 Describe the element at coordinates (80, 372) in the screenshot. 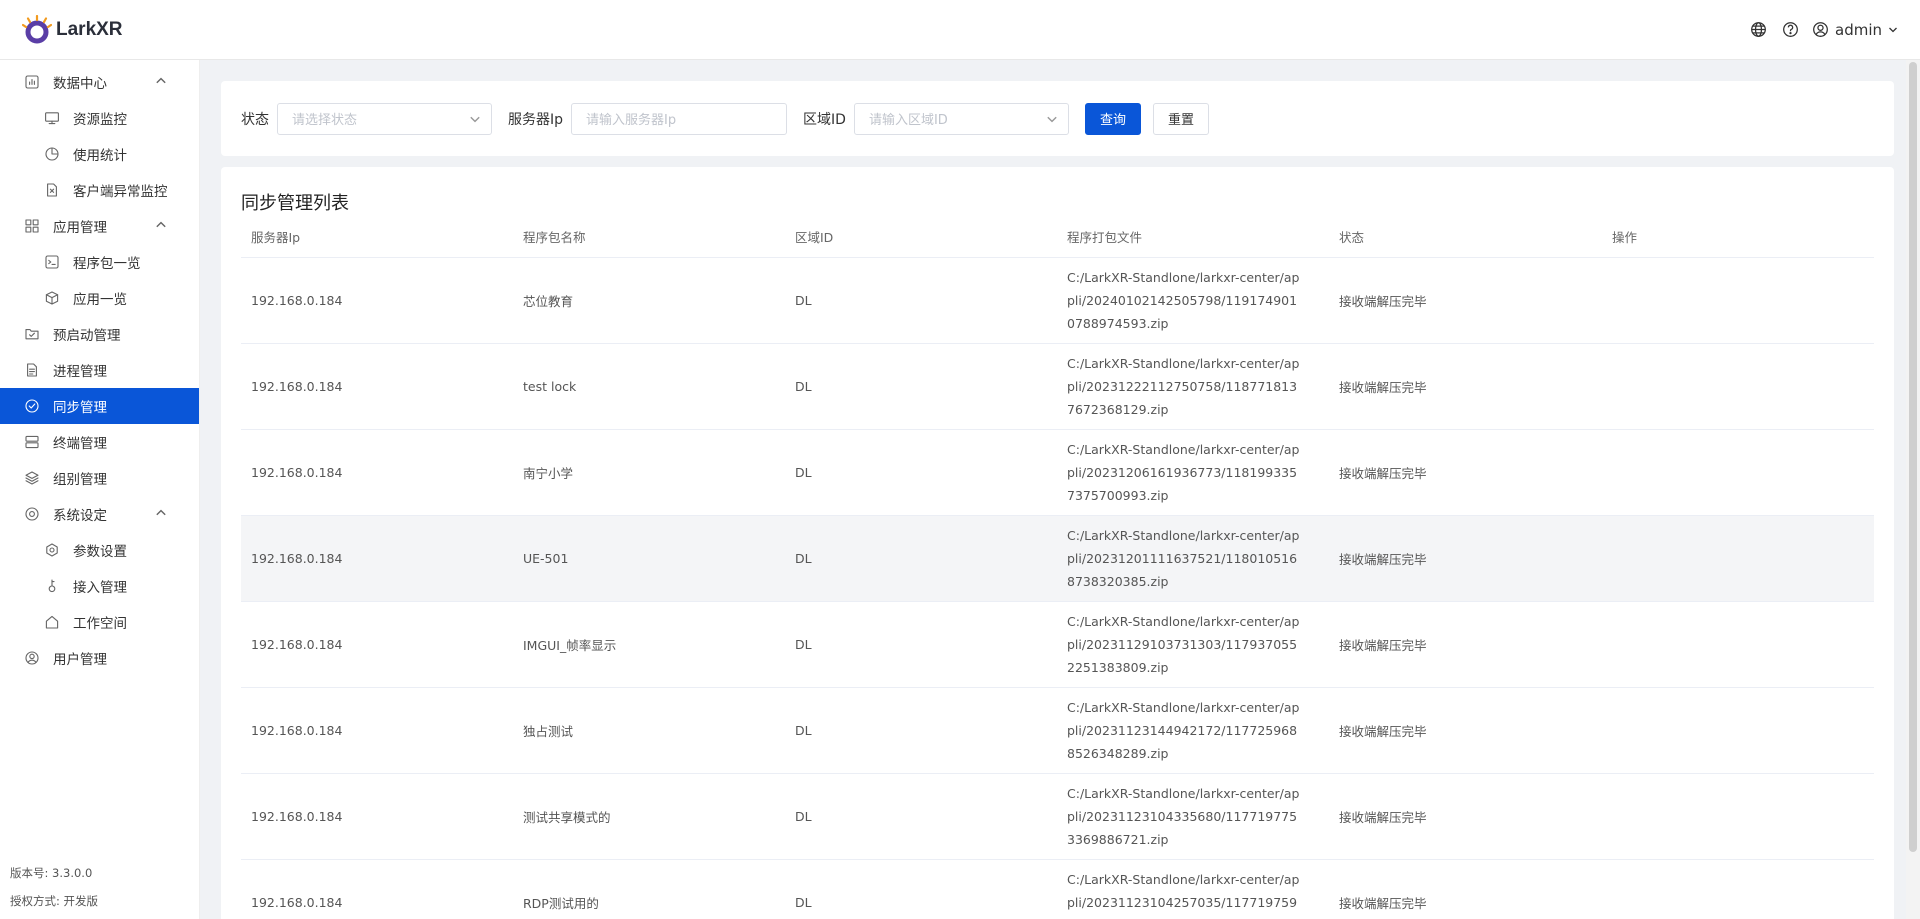

I see `sidebar-item-label: 进程管理` at that location.